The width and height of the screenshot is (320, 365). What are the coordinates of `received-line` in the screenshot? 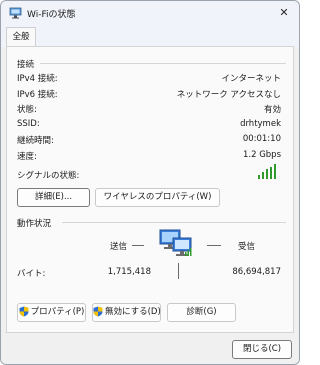 It's located at (214, 245).